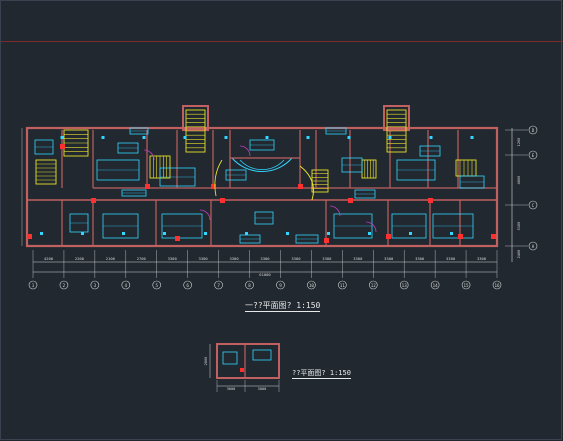  What do you see at coordinates (533, 130) in the screenshot?
I see `row-label-0: D` at bounding box center [533, 130].